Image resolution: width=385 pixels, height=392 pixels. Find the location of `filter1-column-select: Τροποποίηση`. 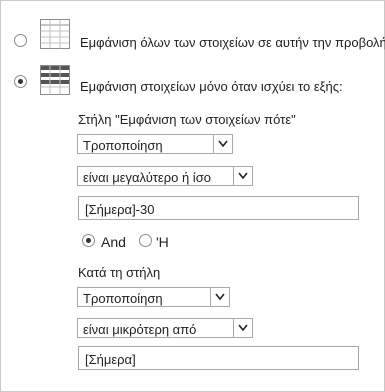

filter1-column-select: Τροποποίηση is located at coordinates (155, 144).